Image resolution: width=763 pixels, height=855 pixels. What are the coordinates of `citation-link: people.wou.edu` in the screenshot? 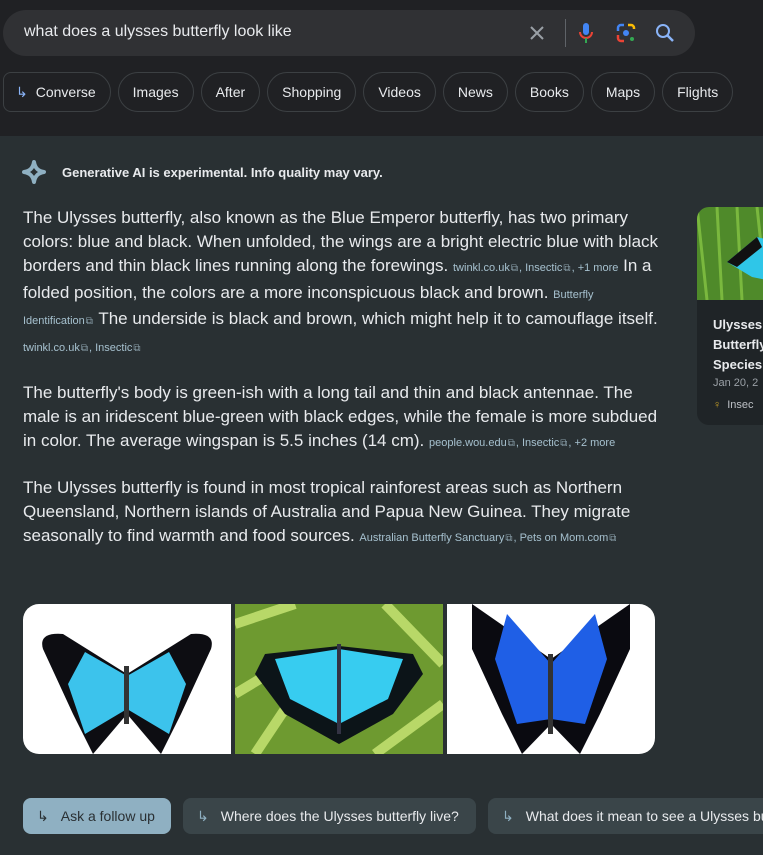 It's located at (468, 443).